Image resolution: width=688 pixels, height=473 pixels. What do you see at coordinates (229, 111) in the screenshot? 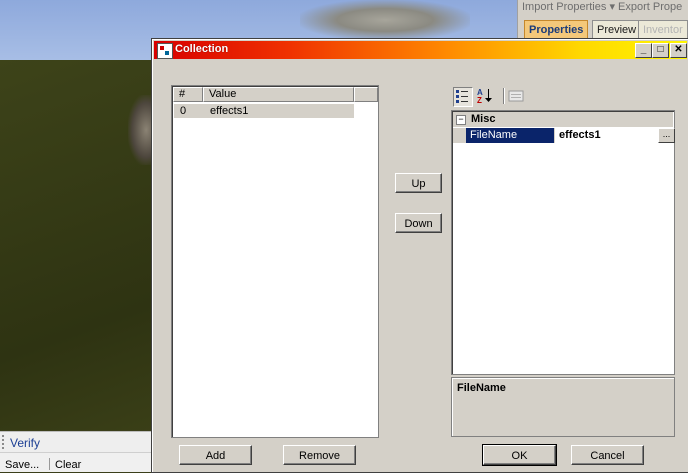
I see `list-item-value: effects1` at bounding box center [229, 111].